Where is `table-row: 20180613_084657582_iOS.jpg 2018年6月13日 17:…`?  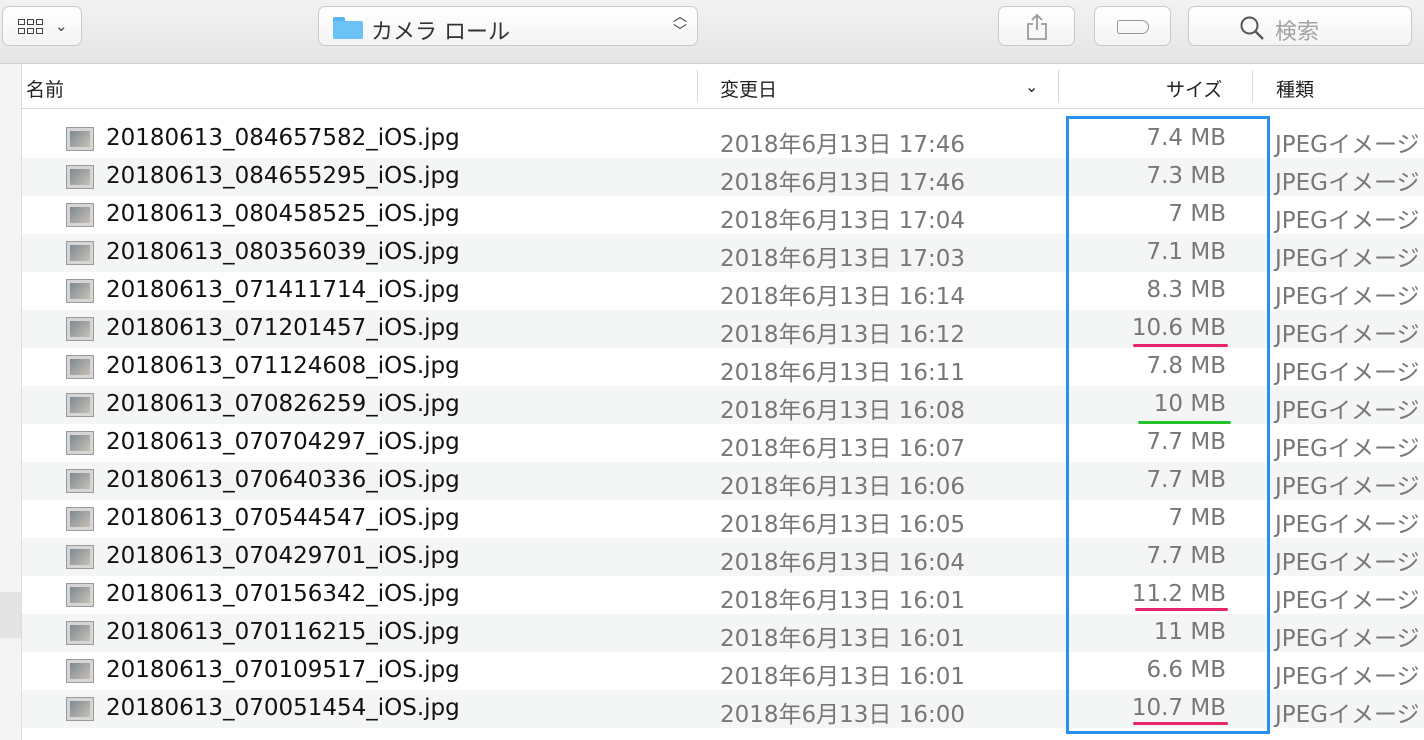 table-row: 20180613_084657582_iOS.jpg 2018年6月13日 17:… is located at coordinates (723, 139).